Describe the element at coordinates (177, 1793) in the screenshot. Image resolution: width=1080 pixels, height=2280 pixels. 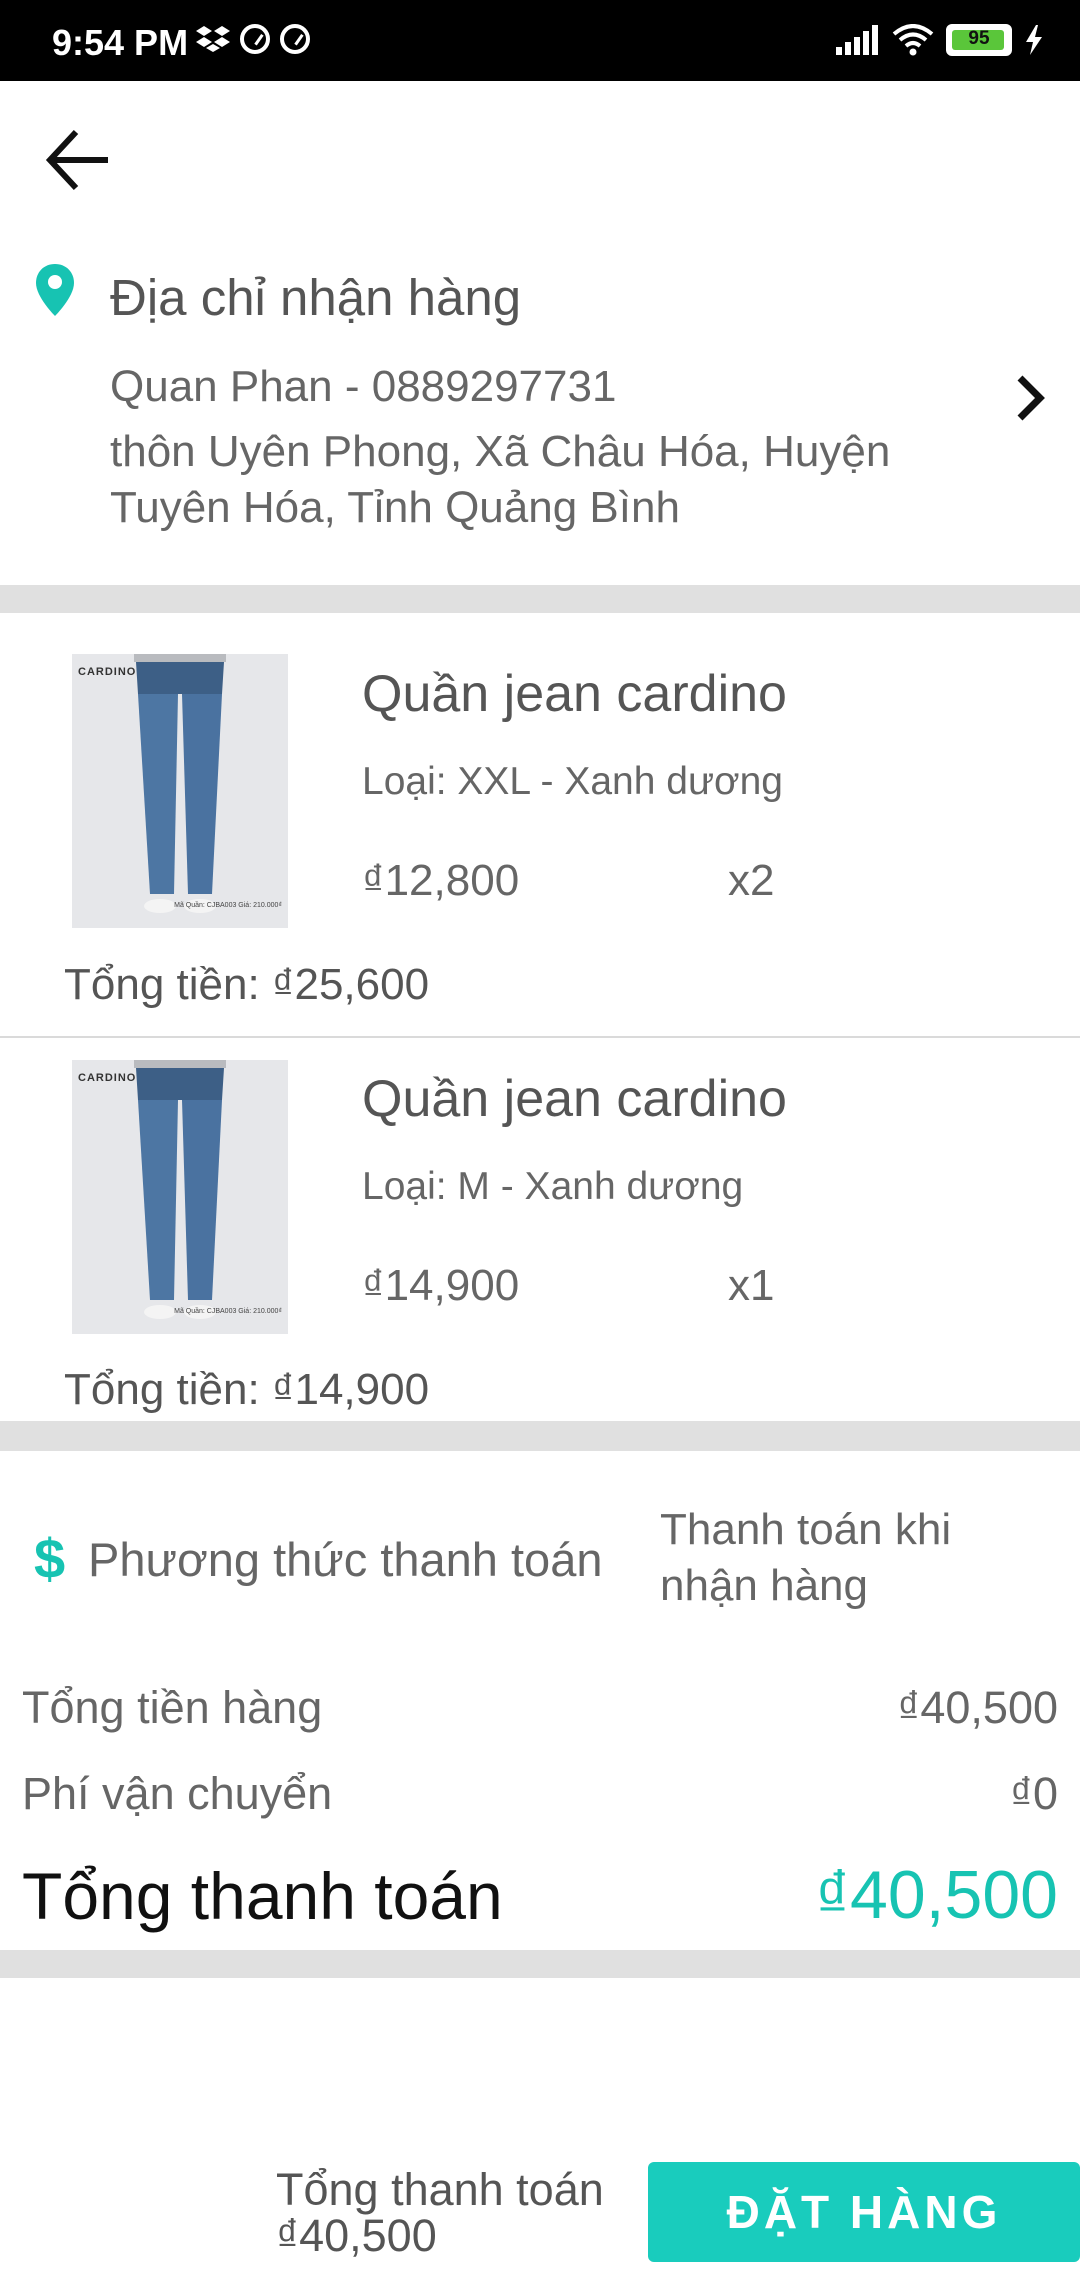
I see `shipping-fee-label: Phí vận chuyển` at that location.